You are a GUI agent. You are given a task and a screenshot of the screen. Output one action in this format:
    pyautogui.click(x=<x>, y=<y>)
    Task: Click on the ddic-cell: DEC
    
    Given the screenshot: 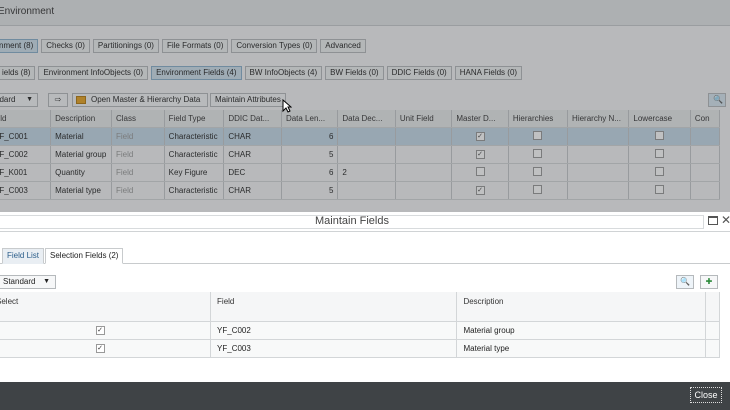 What is the action you would take?
    pyautogui.click(x=252, y=172)
    